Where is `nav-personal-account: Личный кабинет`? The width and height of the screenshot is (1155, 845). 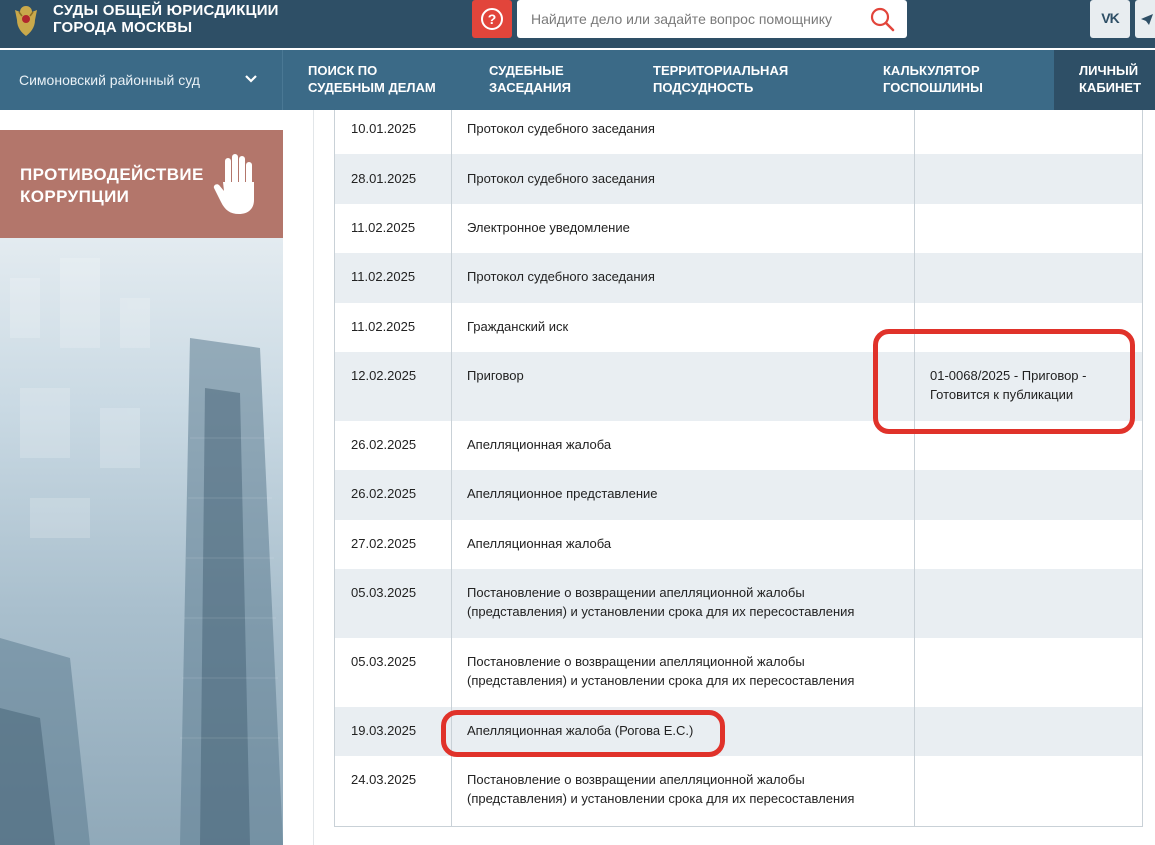
nav-personal-account: Личный кабинет is located at coordinates (1104, 80).